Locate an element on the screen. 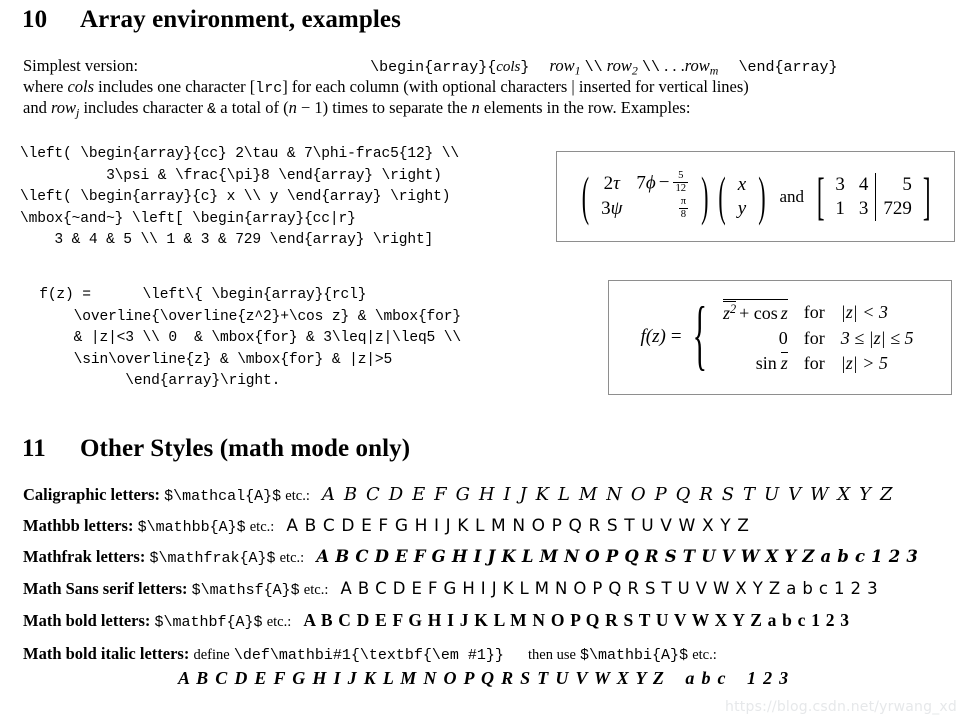 The image size is (965, 717). piecewise-for-2: for is located at coordinates (814, 338).